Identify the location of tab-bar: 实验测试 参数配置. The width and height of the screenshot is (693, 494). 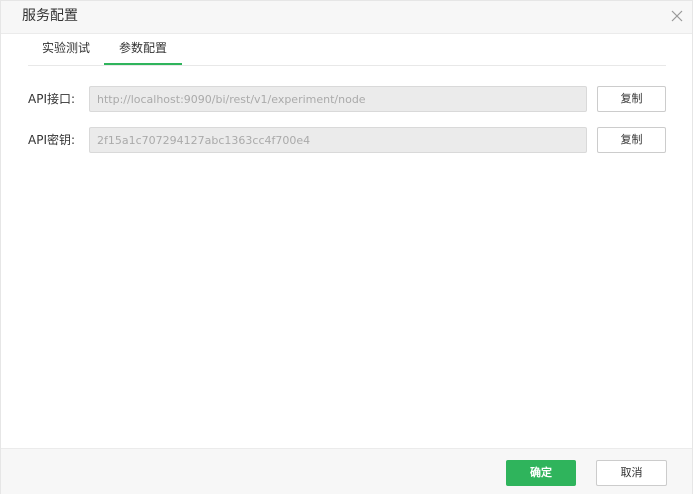
(347, 50).